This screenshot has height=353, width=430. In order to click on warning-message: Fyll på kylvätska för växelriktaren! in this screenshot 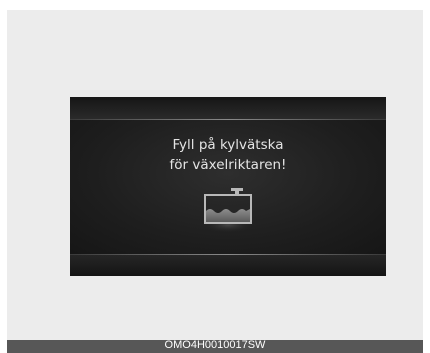, I will do `click(228, 155)`.